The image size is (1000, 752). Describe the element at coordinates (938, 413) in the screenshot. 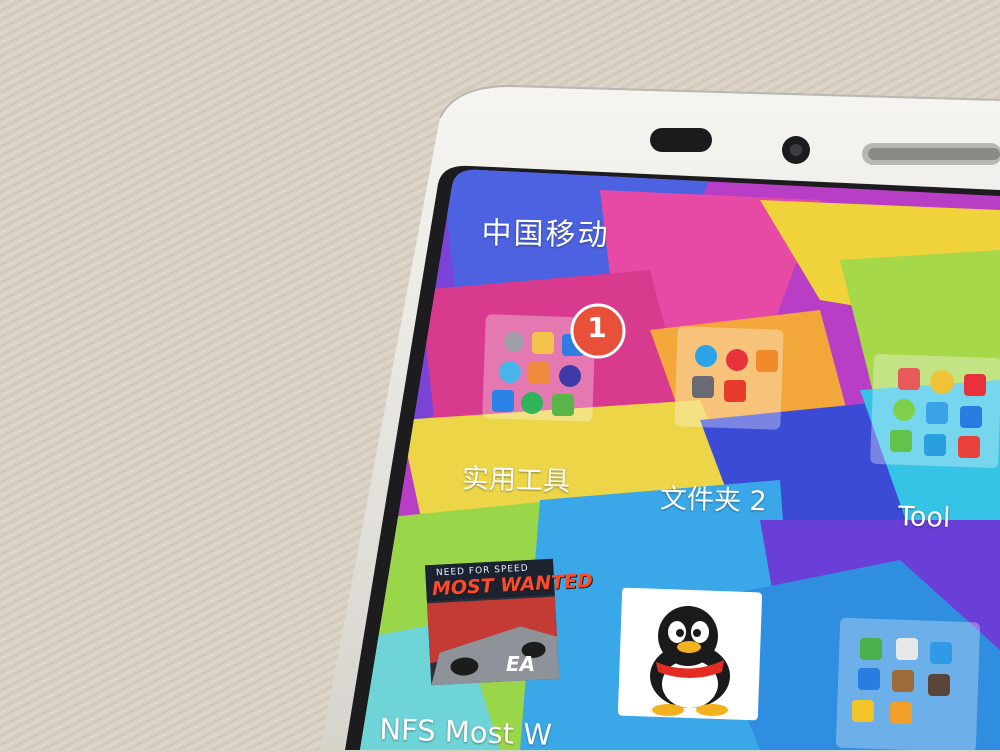

I see `folder-tool-apps` at that location.